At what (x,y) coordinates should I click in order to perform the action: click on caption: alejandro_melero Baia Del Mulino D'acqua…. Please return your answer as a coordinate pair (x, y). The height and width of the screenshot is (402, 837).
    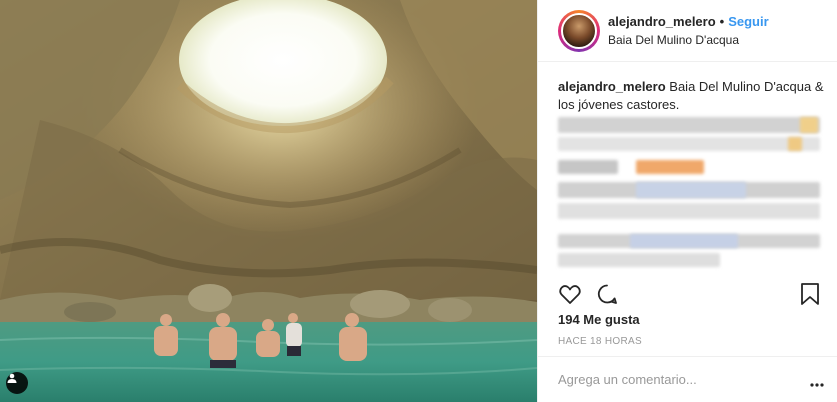
    Looking at the image, I should click on (694, 96).